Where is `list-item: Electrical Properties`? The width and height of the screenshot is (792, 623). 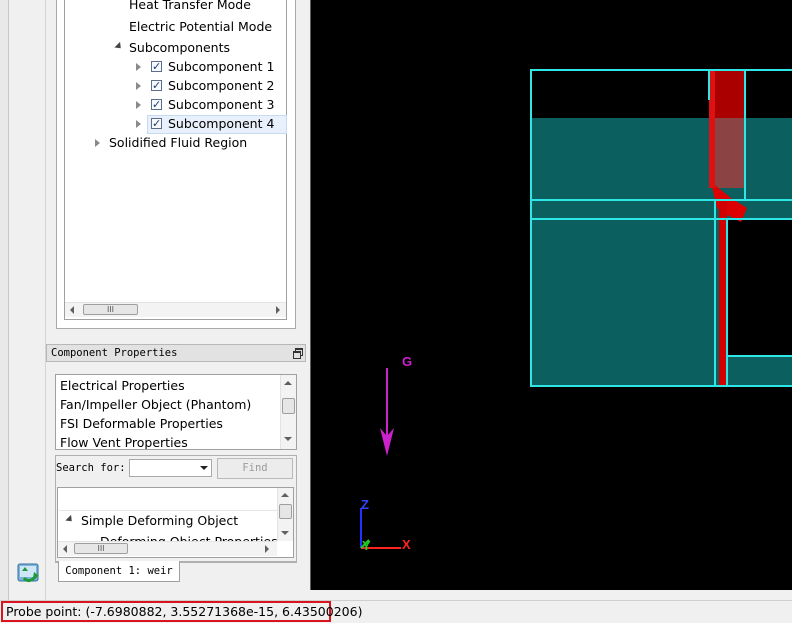
list-item: Electrical Properties is located at coordinates (122, 385).